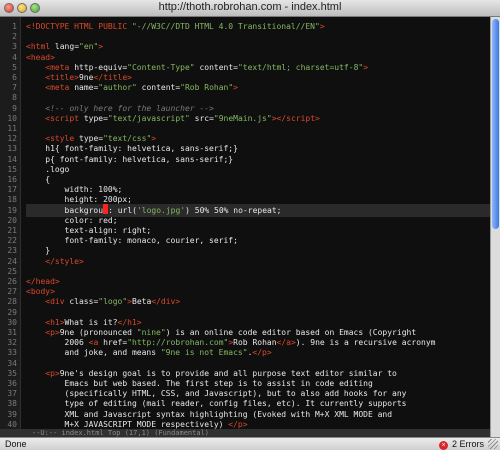  Describe the element at coordinates (12, 179) in the screenshot. I see `line-number: 16` at that location.